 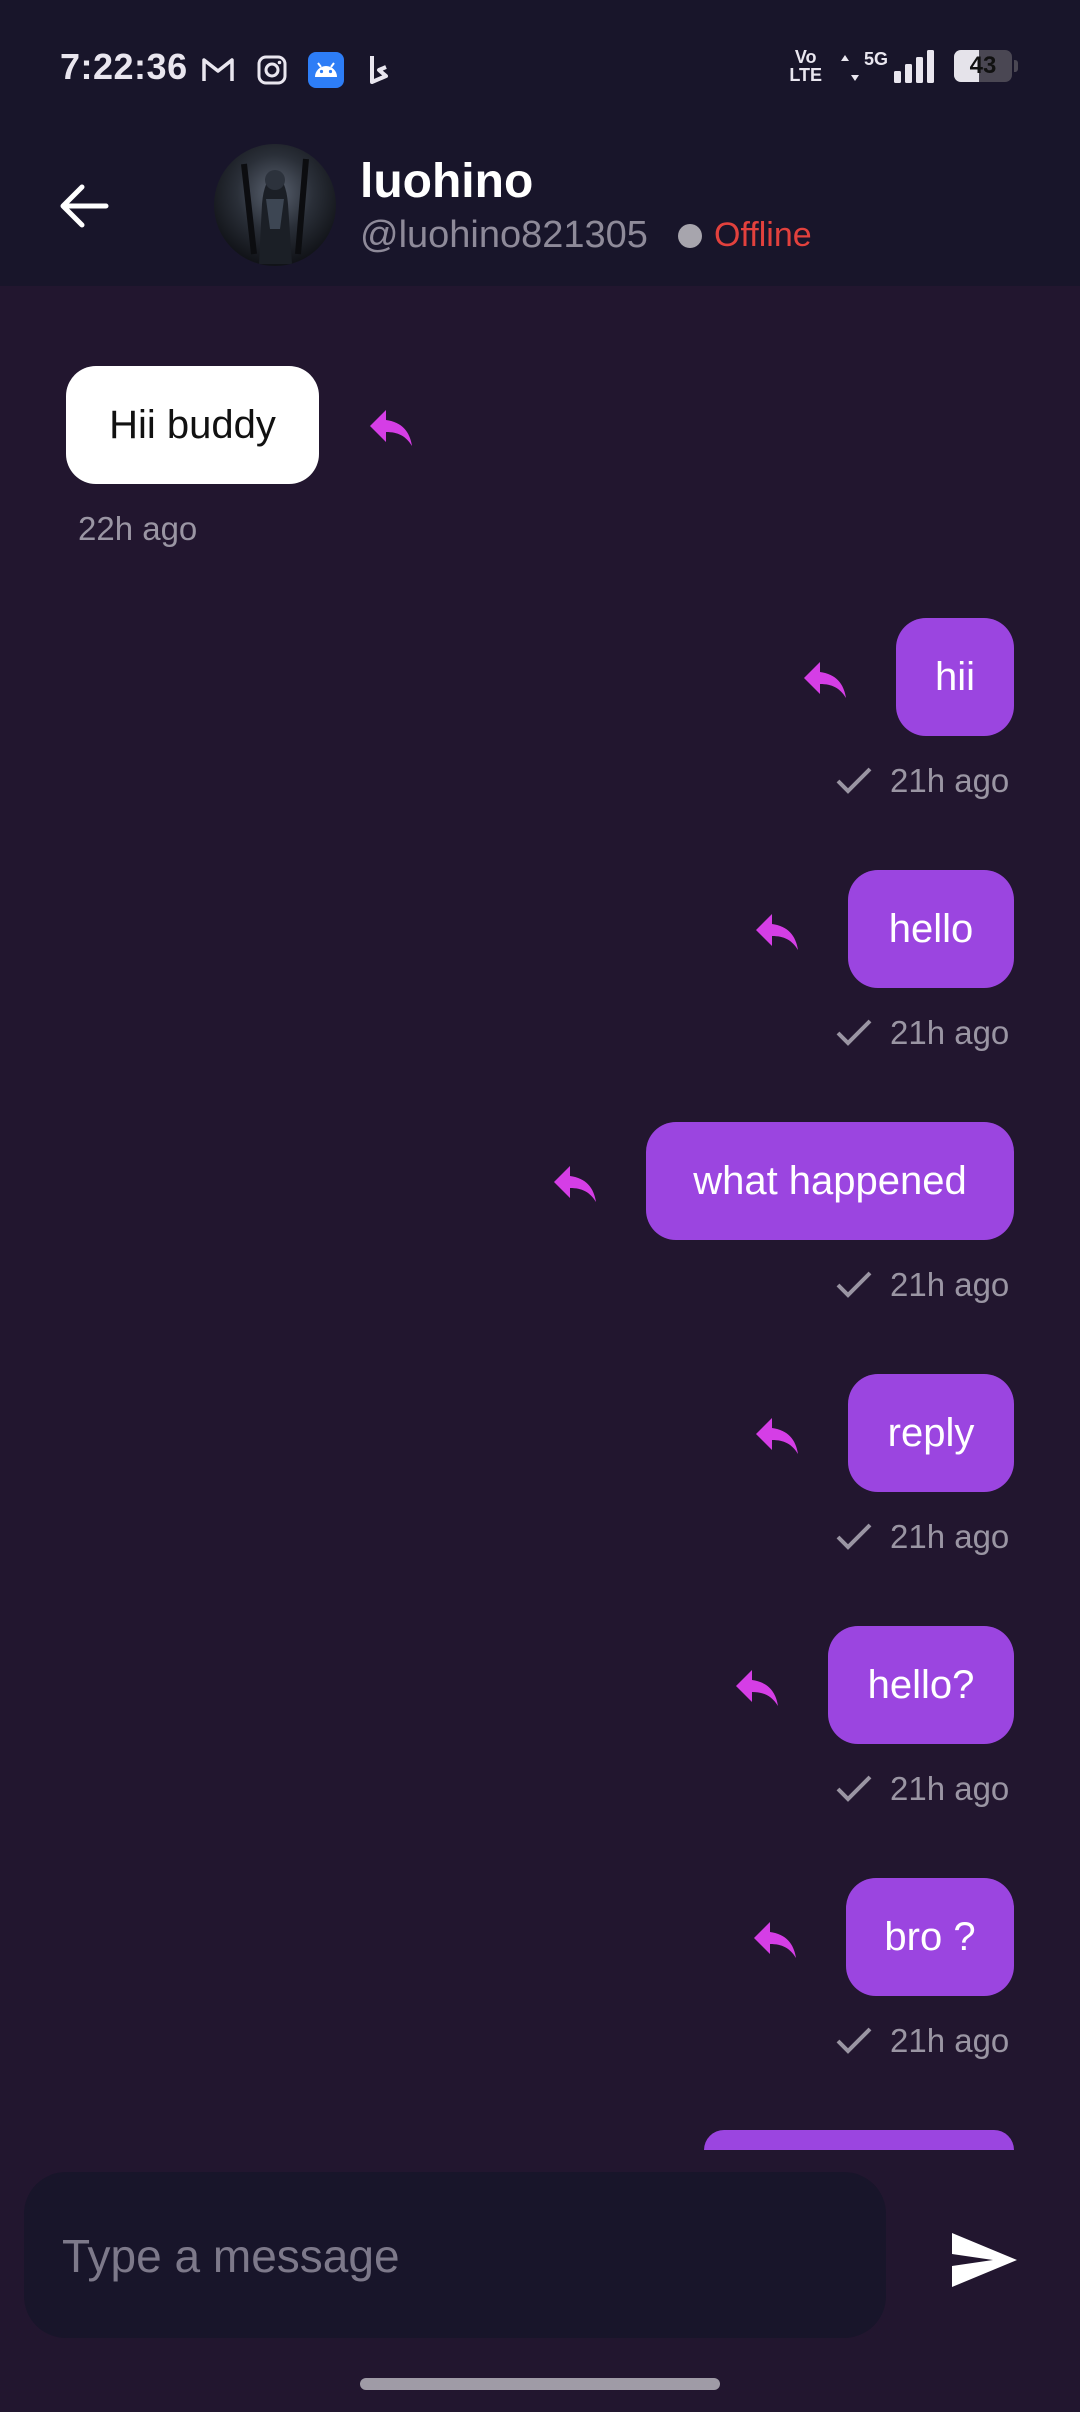 What do you see at coordinates (540, 2384) in the screenshot?
I see `home-indicator` at bounding box center [540, 2384].